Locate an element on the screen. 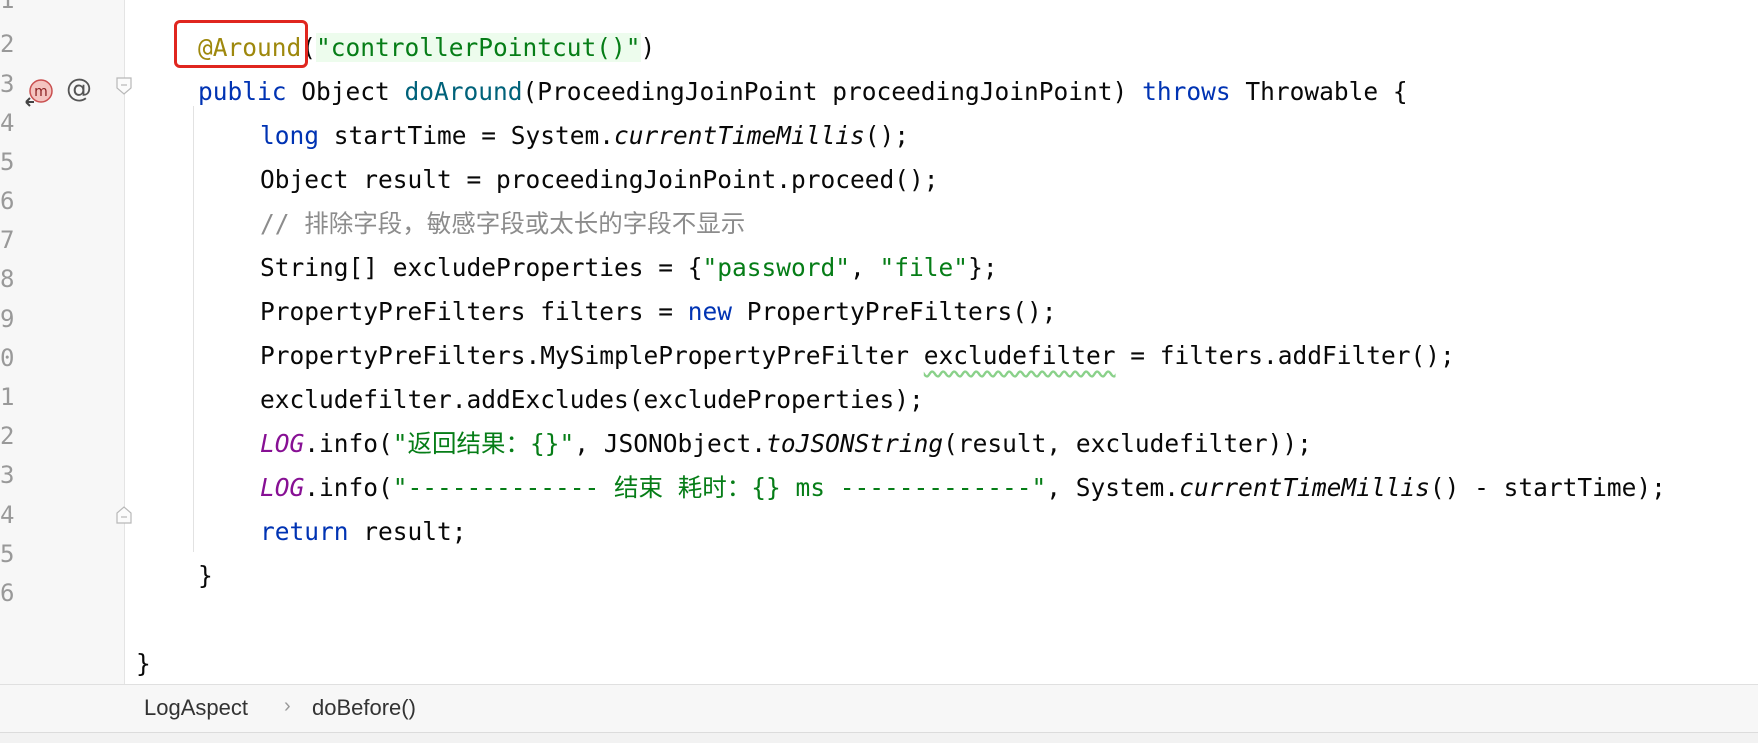  svg-text: m is located at coordinates (41, 92).